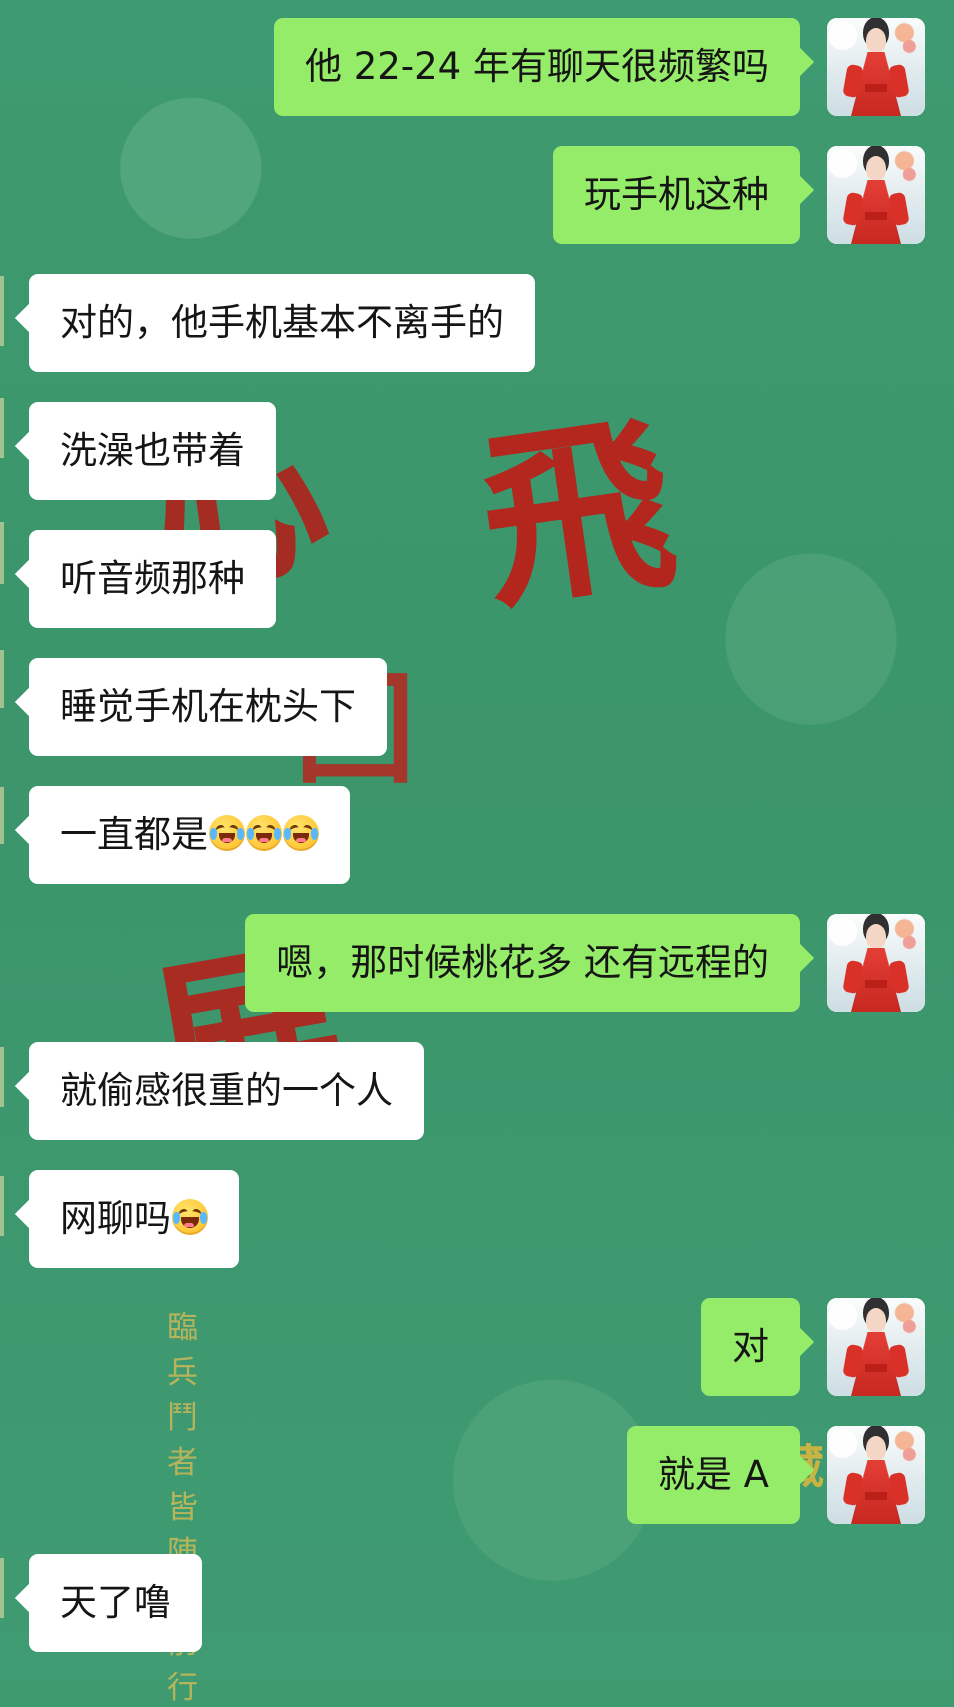 This screenshot has height=1707, width=954. I want to click on sent-message-bubble: 玩手机这种, so click(676, 195).